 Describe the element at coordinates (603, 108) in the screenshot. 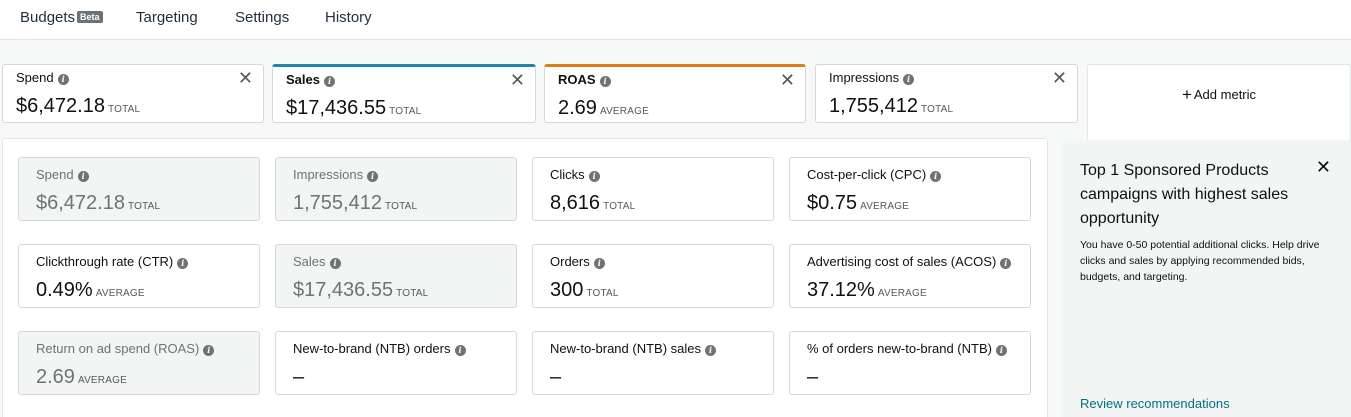

I see `metric-value: 2.69 AVERAGE` at that location.